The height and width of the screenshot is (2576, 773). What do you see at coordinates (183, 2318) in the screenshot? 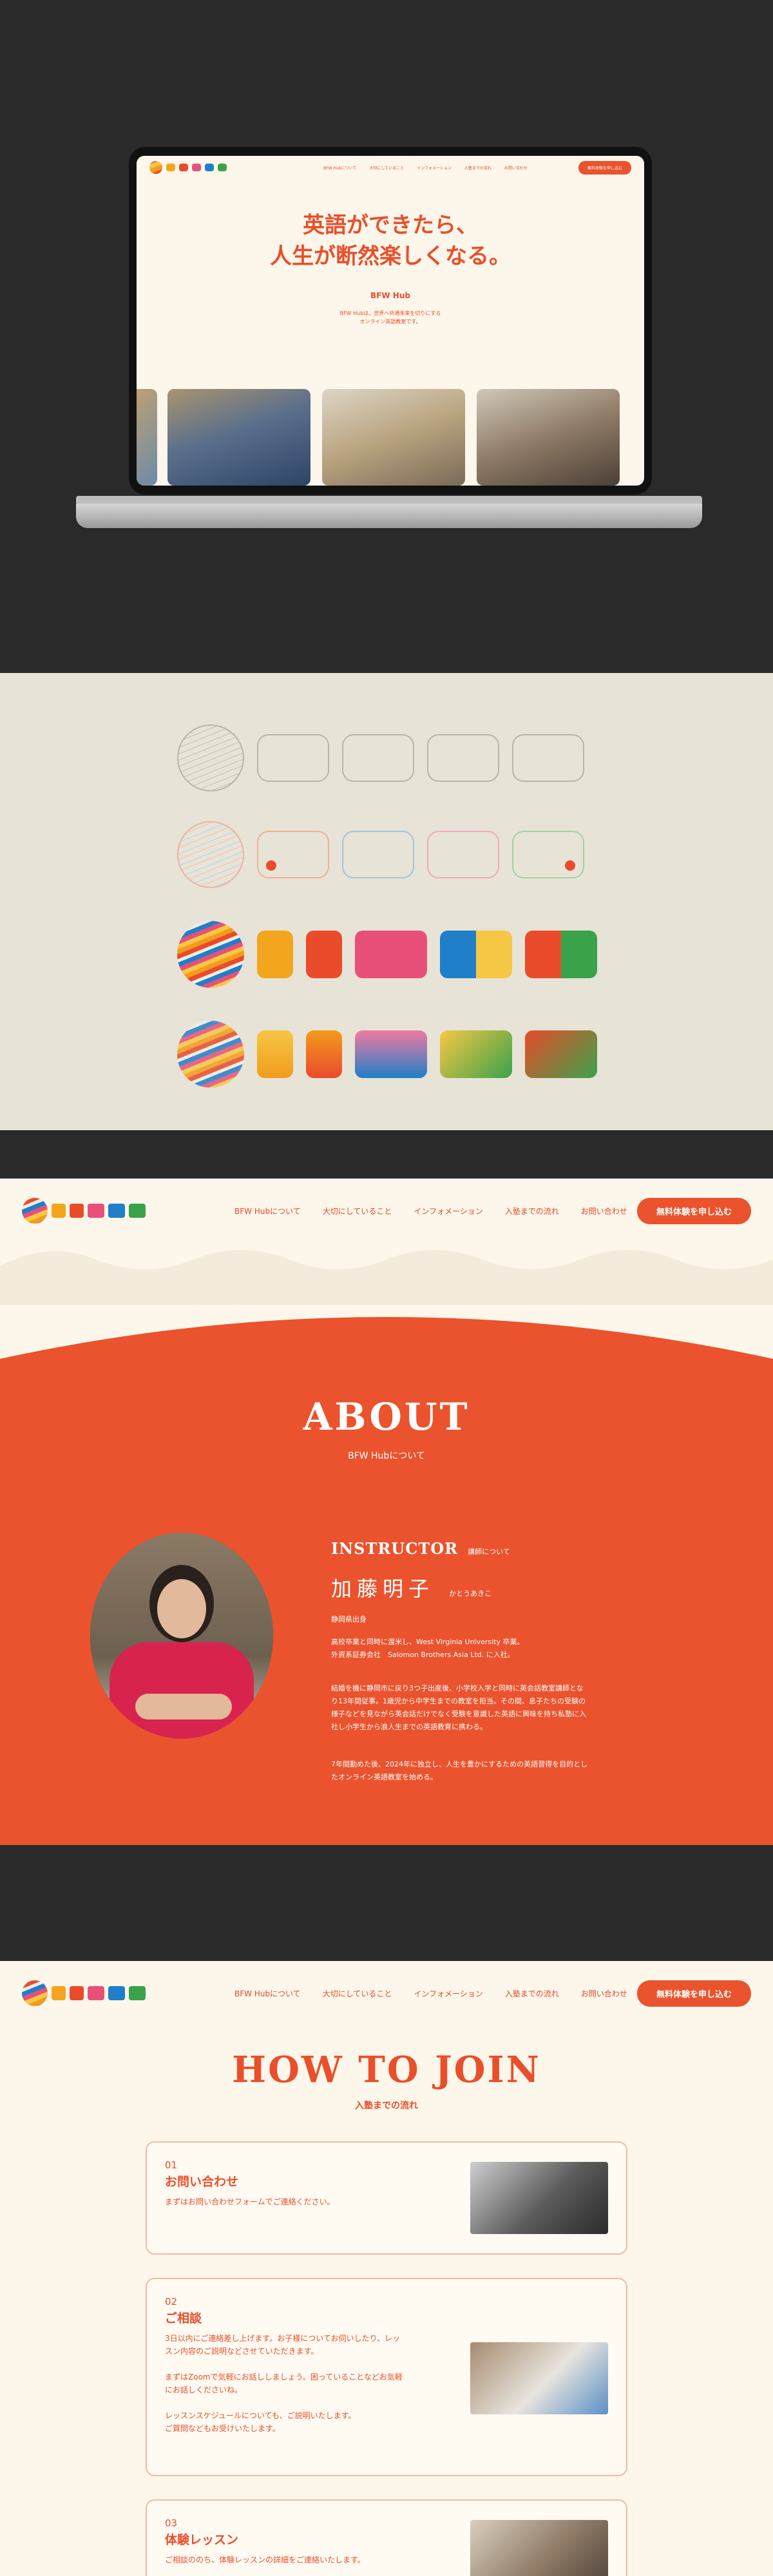
I see `step-title: ご相談` at bounding box center [183, 2318].